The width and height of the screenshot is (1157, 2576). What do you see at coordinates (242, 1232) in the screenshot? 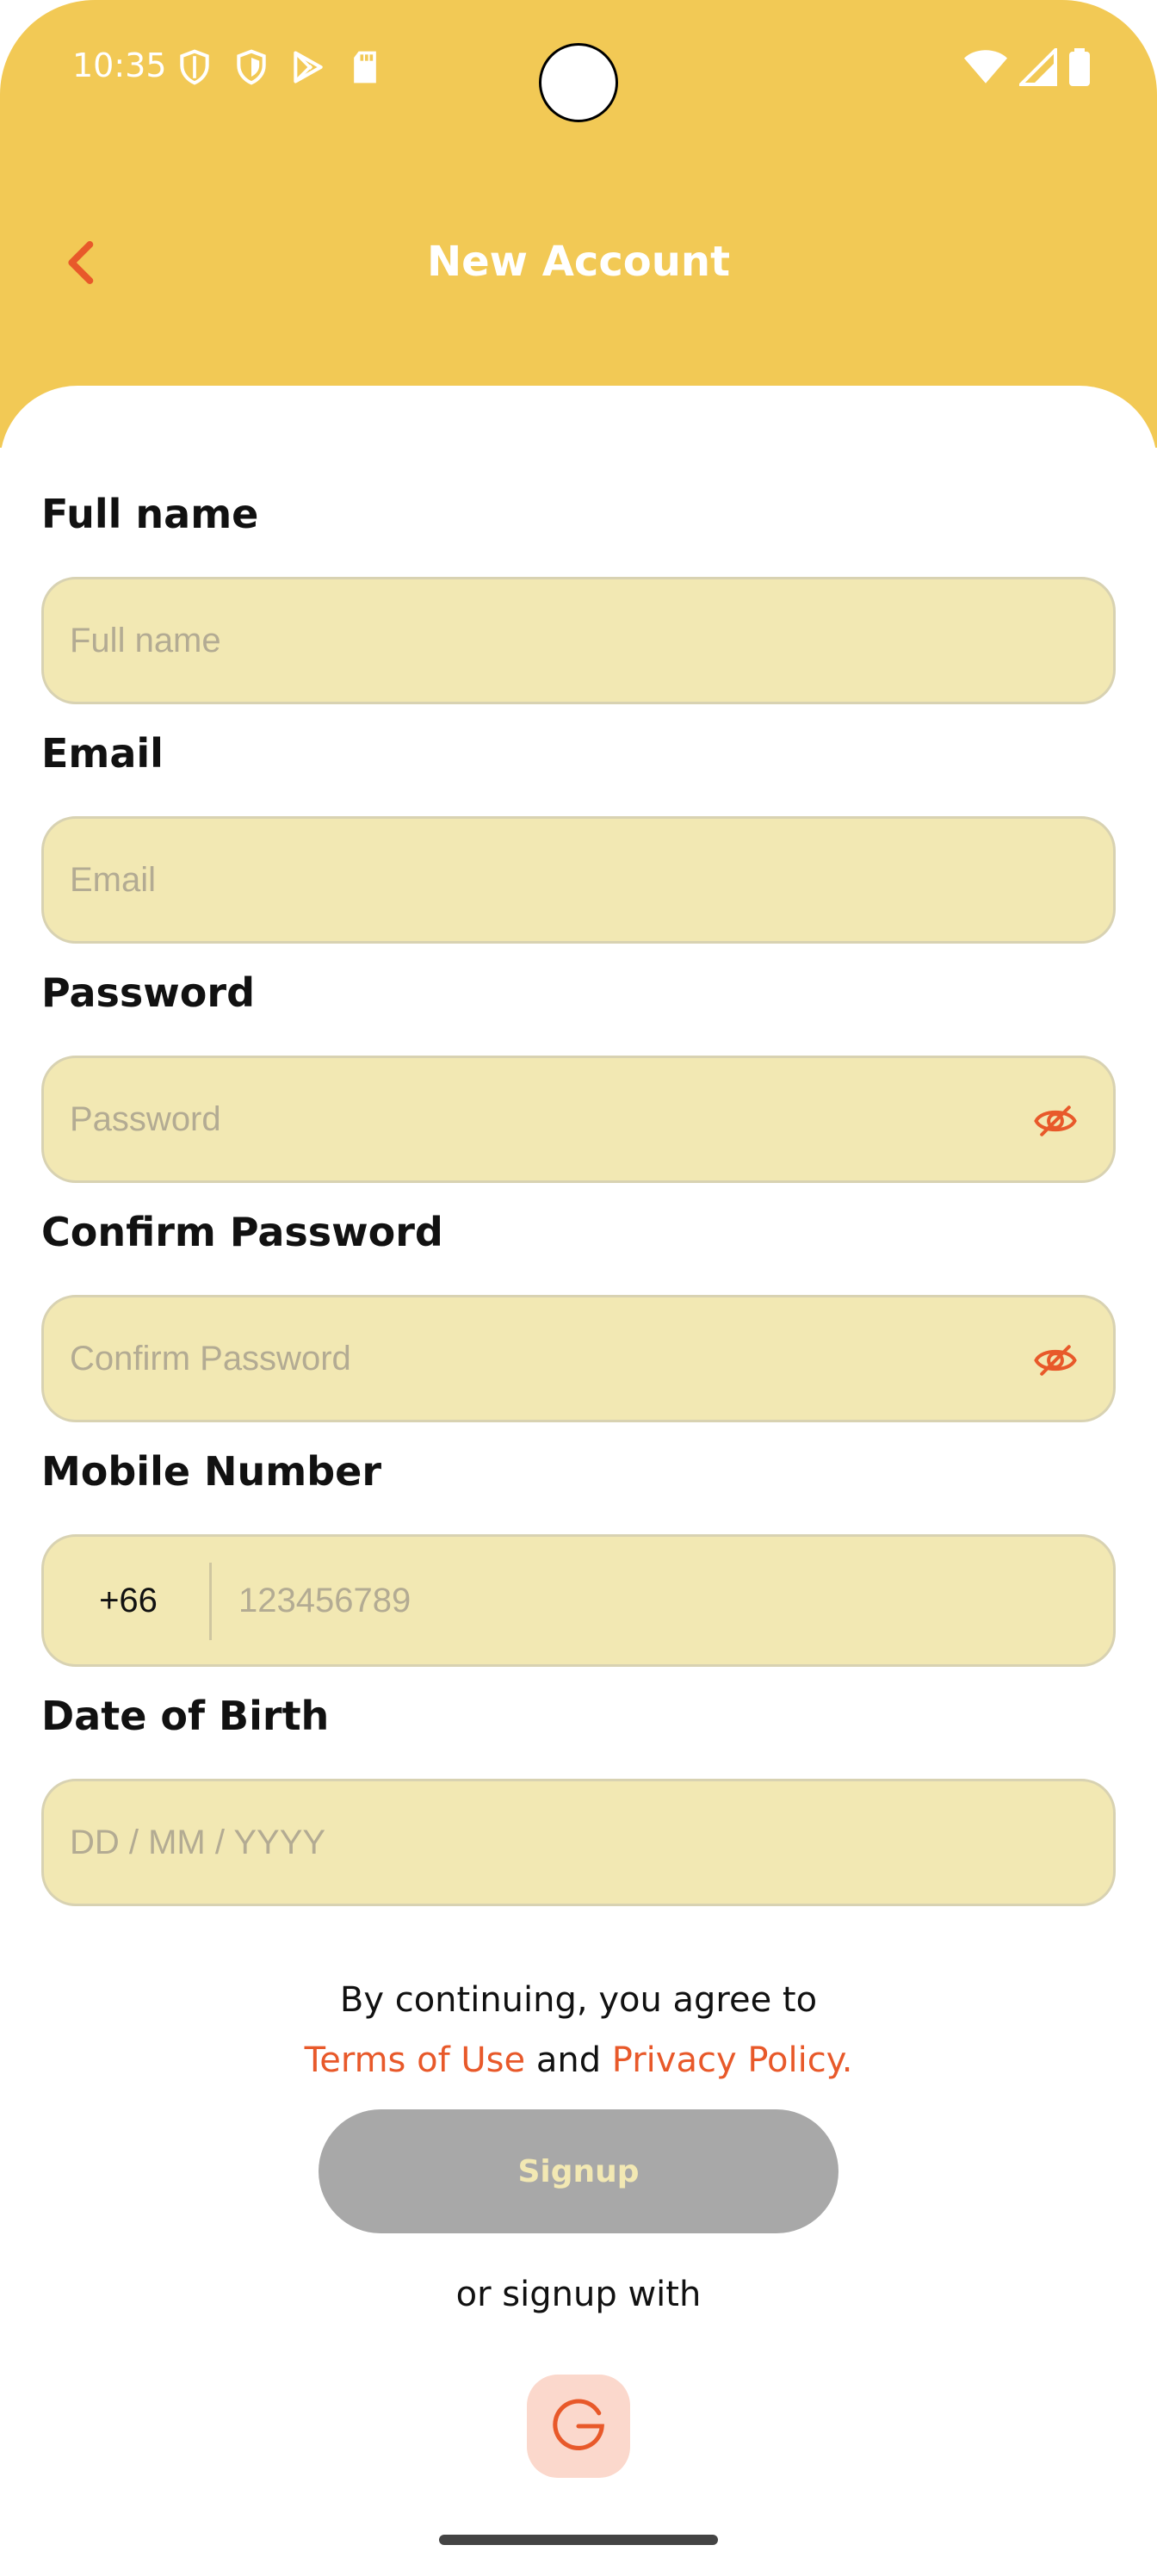
I see `confirm-password-label: Confirm Password` at bounding box center [242, 1232].